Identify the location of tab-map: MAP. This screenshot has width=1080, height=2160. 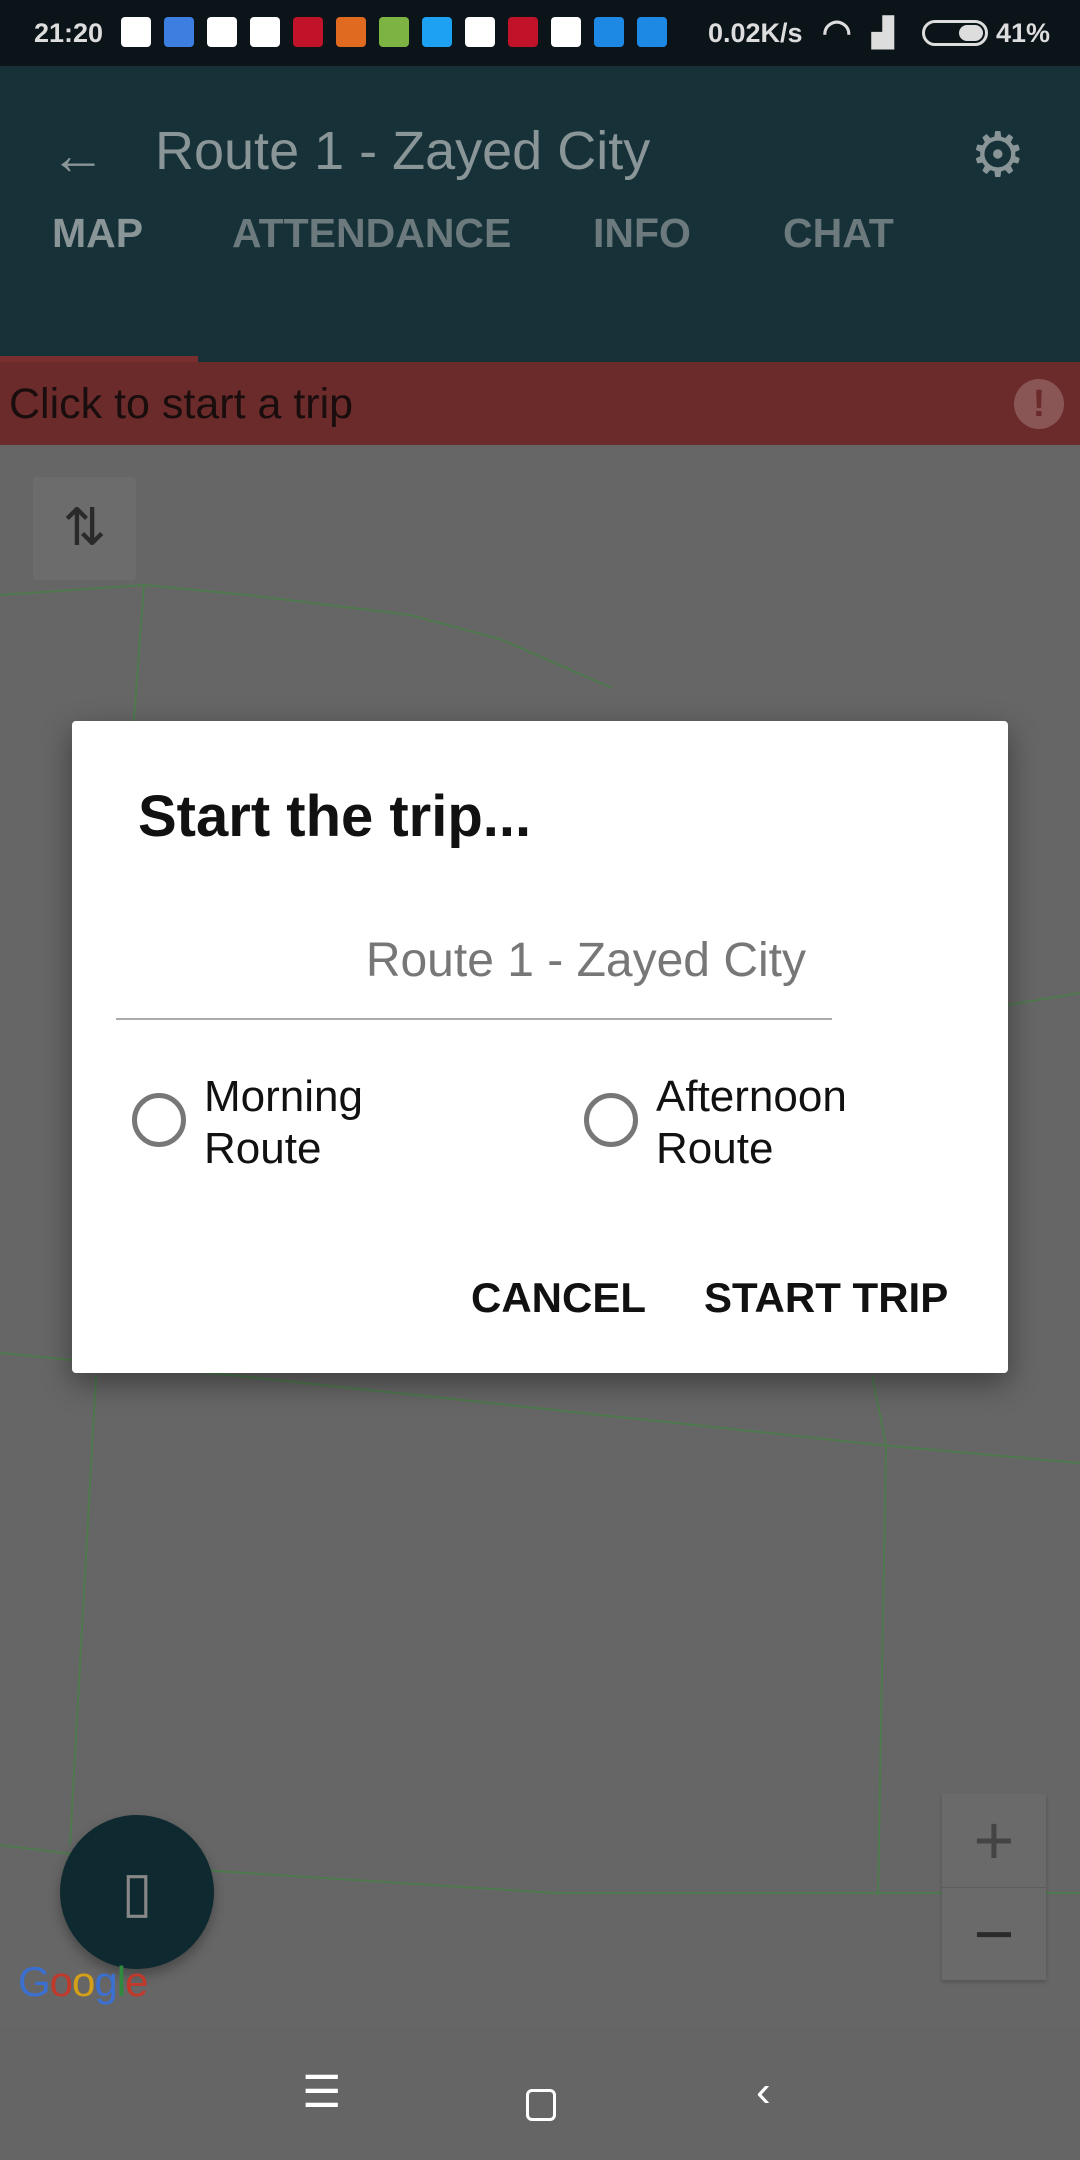
(97, 233).